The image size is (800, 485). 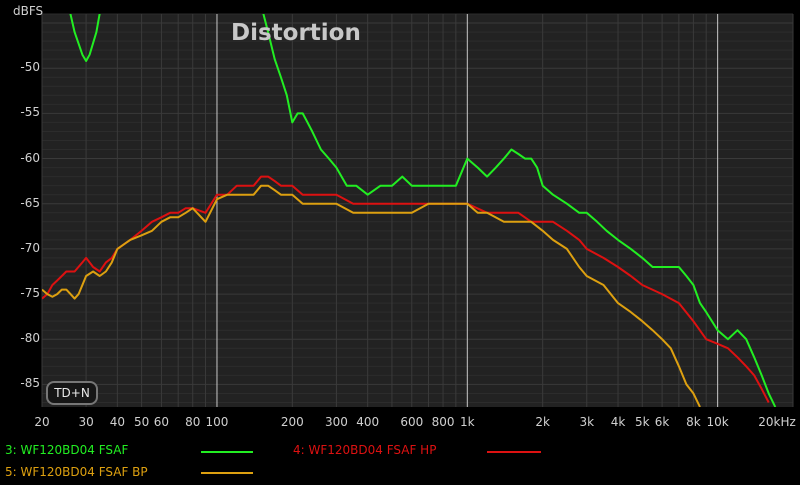 What do you see at coordinates (72, 393) in the screenshot?
I see `tdn-button: TD+N` at bounding box center [72, 393].